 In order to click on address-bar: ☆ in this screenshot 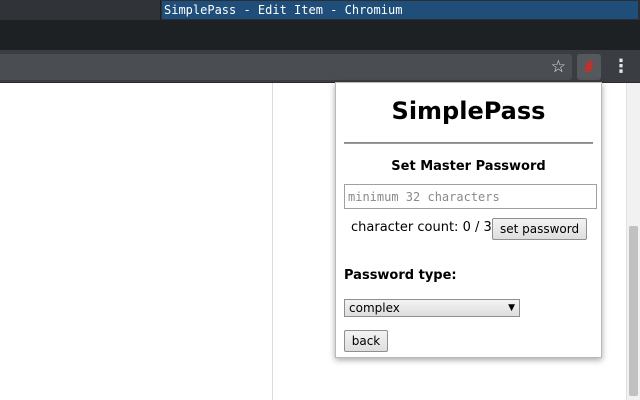, I will do `click(286, 67)`.